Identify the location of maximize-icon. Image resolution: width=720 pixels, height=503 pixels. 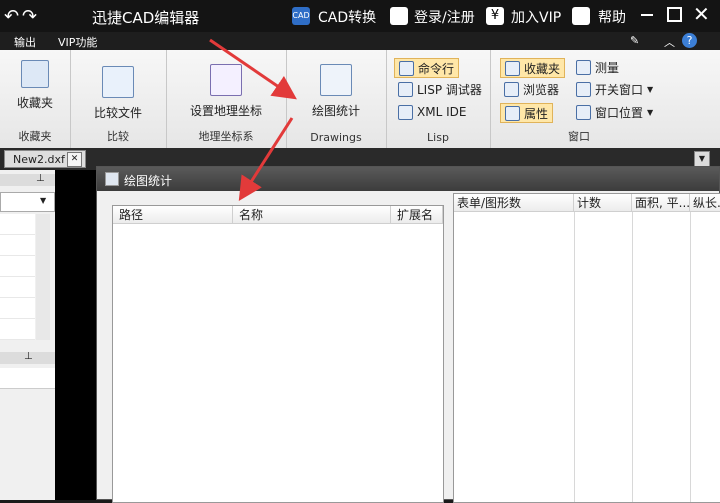
(674, 14).